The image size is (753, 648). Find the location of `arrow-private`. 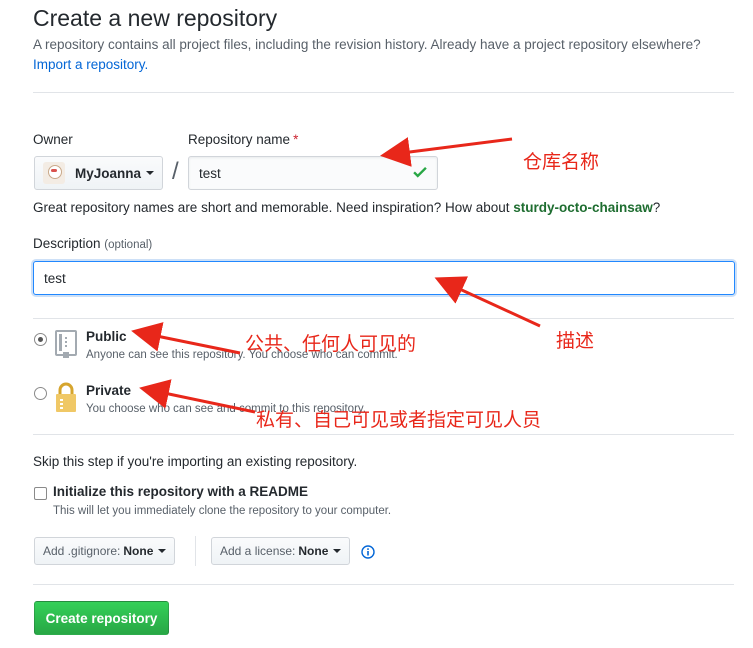

arrow-private is located at coordinates (197, 396).